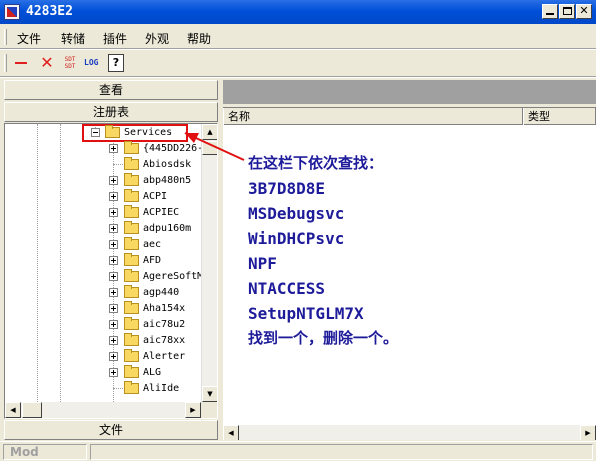  What do you see at coordinates (306, 313) in the screenshot?
I see `annotation-line: SetupNTGLM7X` at bounding box center [306, 313].